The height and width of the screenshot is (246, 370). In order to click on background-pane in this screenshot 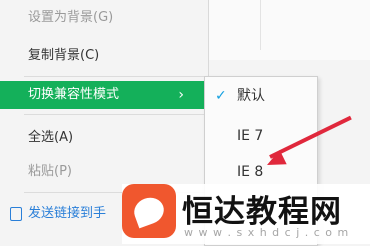, I will do `click(289, 30)`.